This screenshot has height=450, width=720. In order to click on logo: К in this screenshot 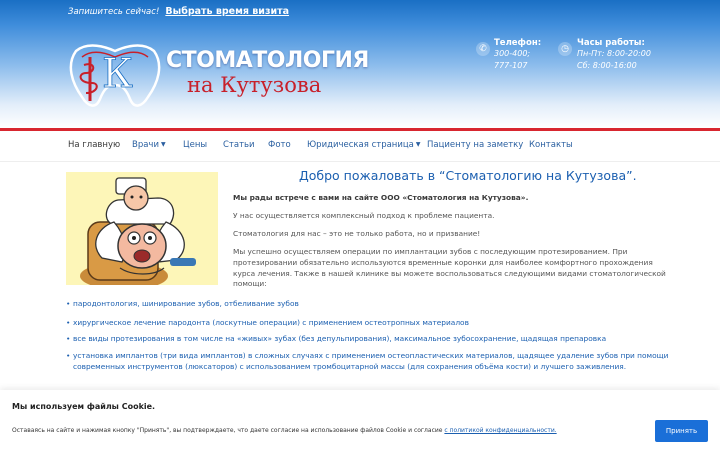, I will do `click(115, 78)`.